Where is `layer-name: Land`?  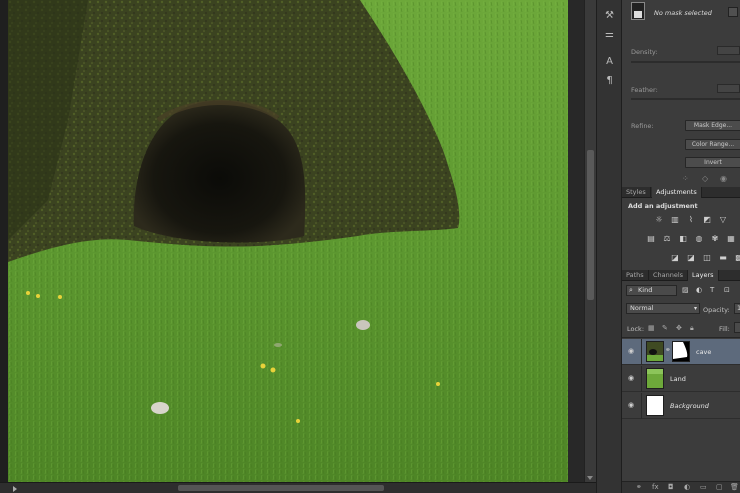 layer-name: Land is located at coordinates (678, 379).